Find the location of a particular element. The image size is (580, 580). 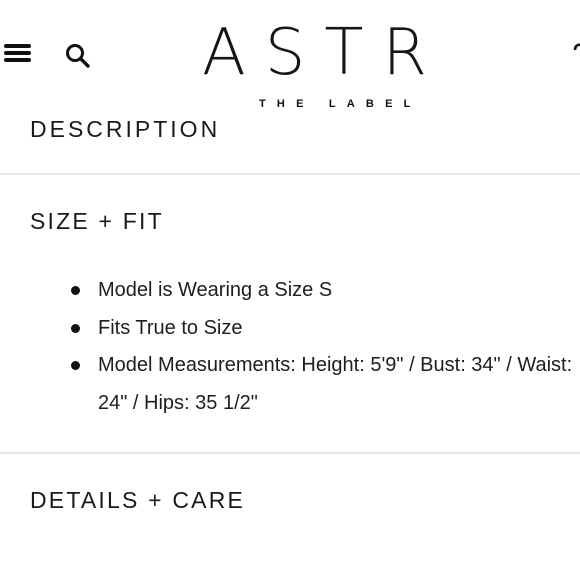

search-icon is located at coordinates (78, 56).